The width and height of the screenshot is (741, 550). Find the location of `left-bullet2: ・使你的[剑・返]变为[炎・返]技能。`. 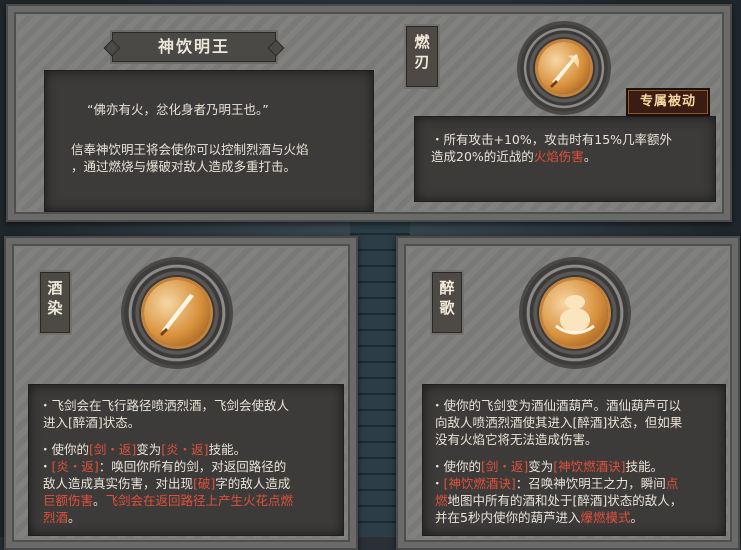

left-bullet2: ・使你的[剑・返]变为[炎・返]技能。 is located at coordinates (143, 449).